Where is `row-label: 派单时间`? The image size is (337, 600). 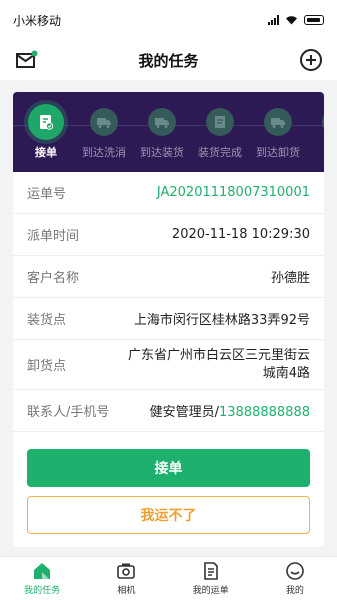 row-label: 派单时间 is located at coordinates (53, 236).